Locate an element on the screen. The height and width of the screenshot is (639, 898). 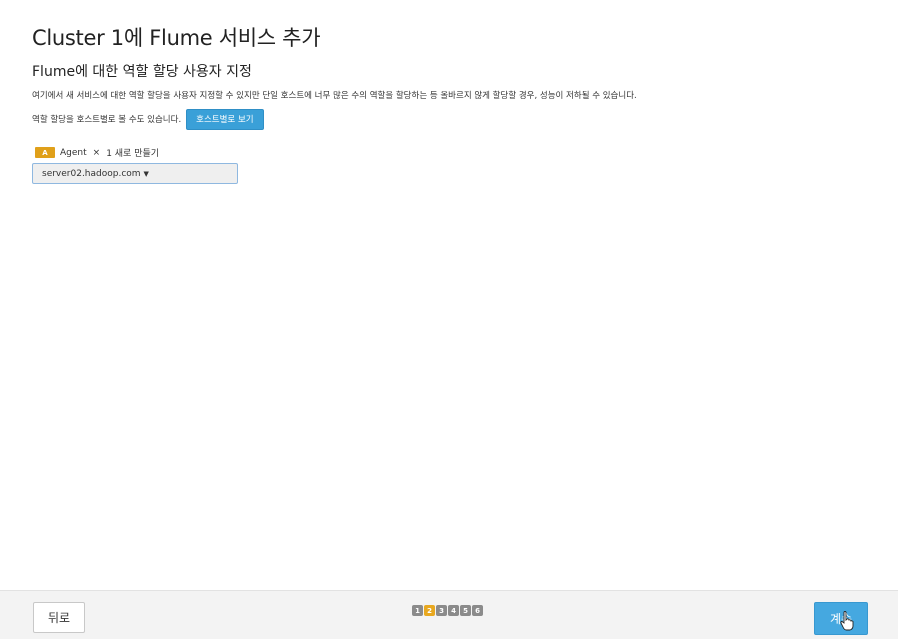
host-select-value: server02.hadoop.com is located at coordinates (91, 173).